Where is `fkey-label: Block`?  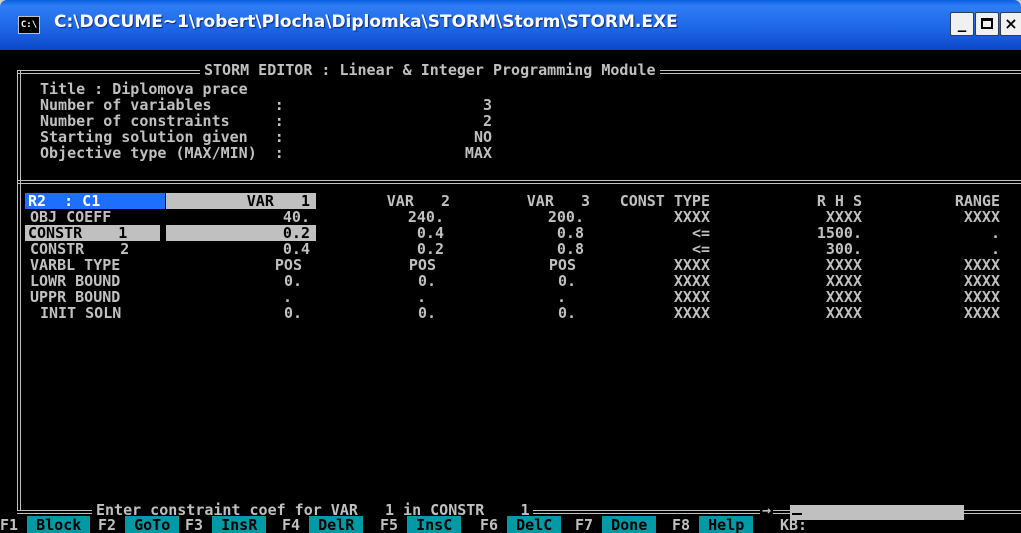
fkey-label: Block is located at coordinates (59, 524).